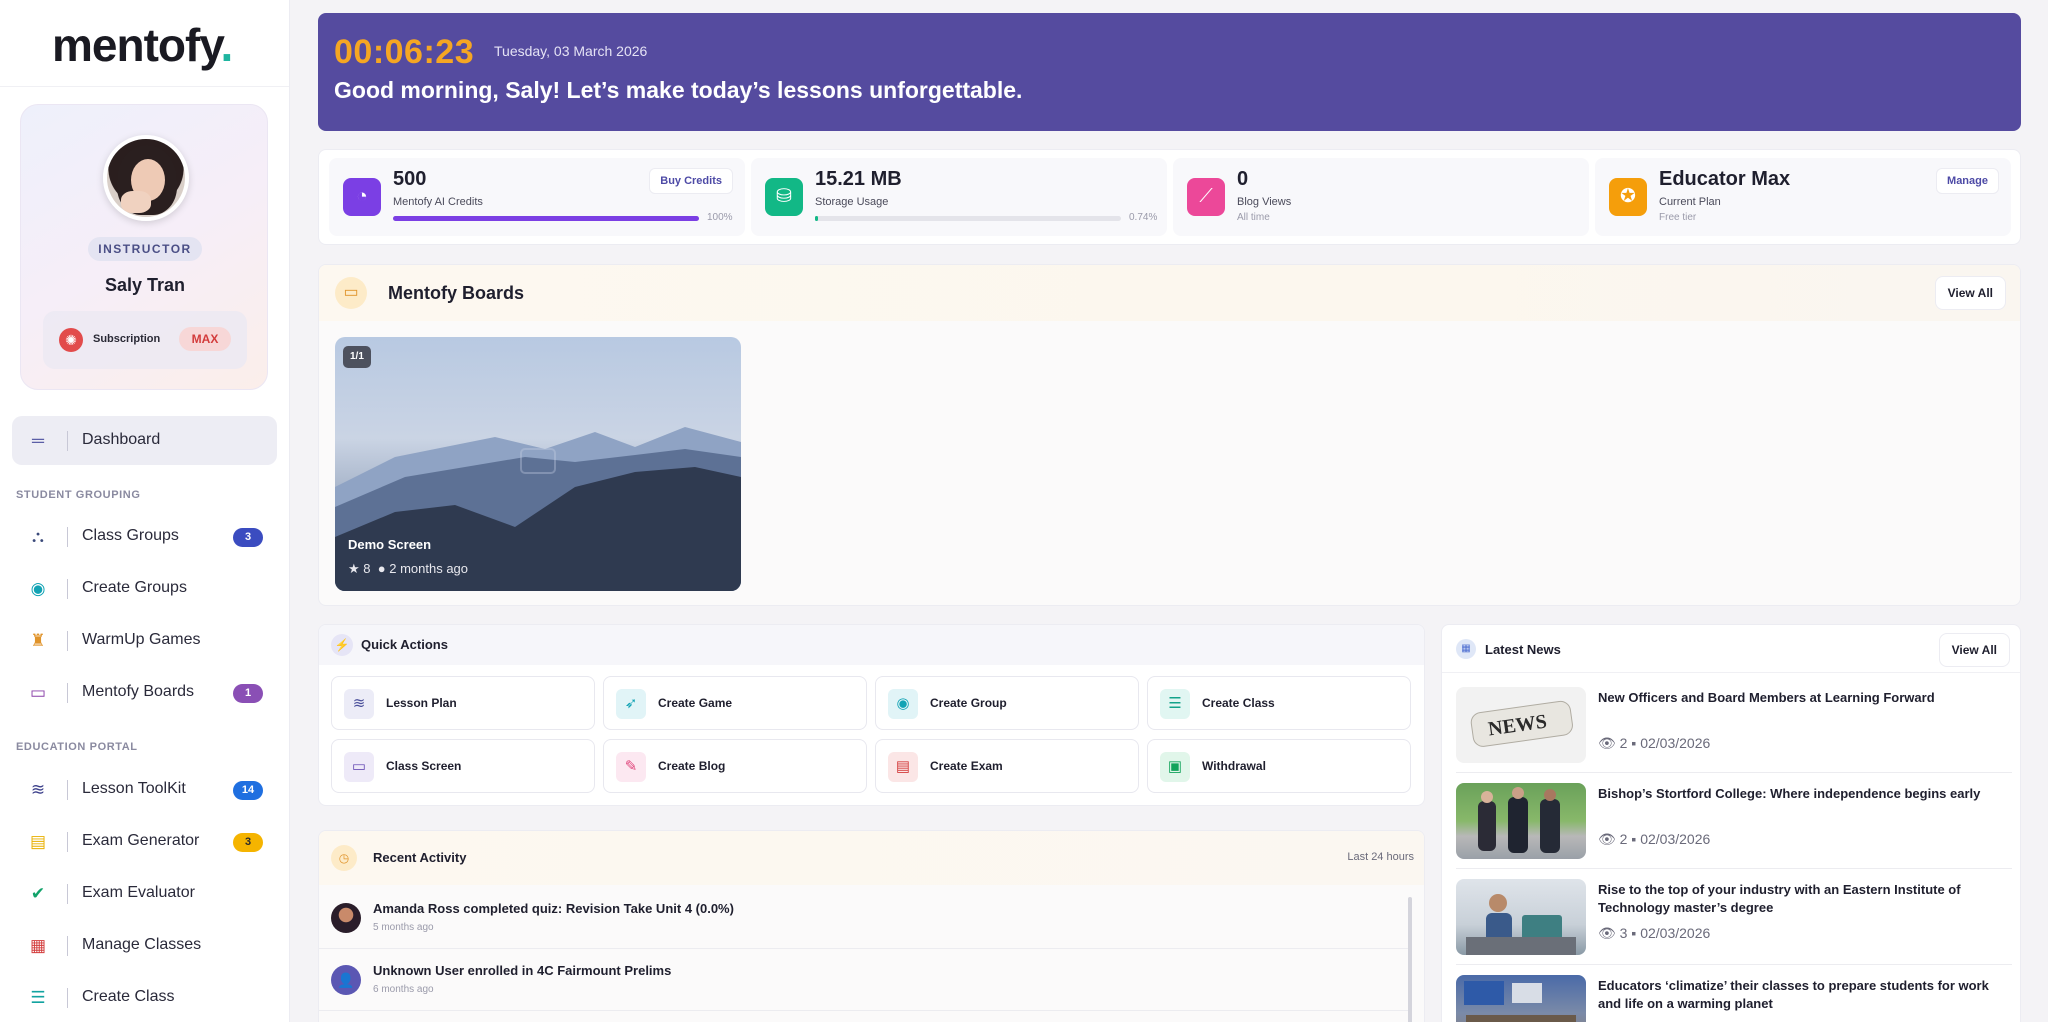 The image size is (2048, 1022). I want to click on action-label: Create Game, so click(695, 703).